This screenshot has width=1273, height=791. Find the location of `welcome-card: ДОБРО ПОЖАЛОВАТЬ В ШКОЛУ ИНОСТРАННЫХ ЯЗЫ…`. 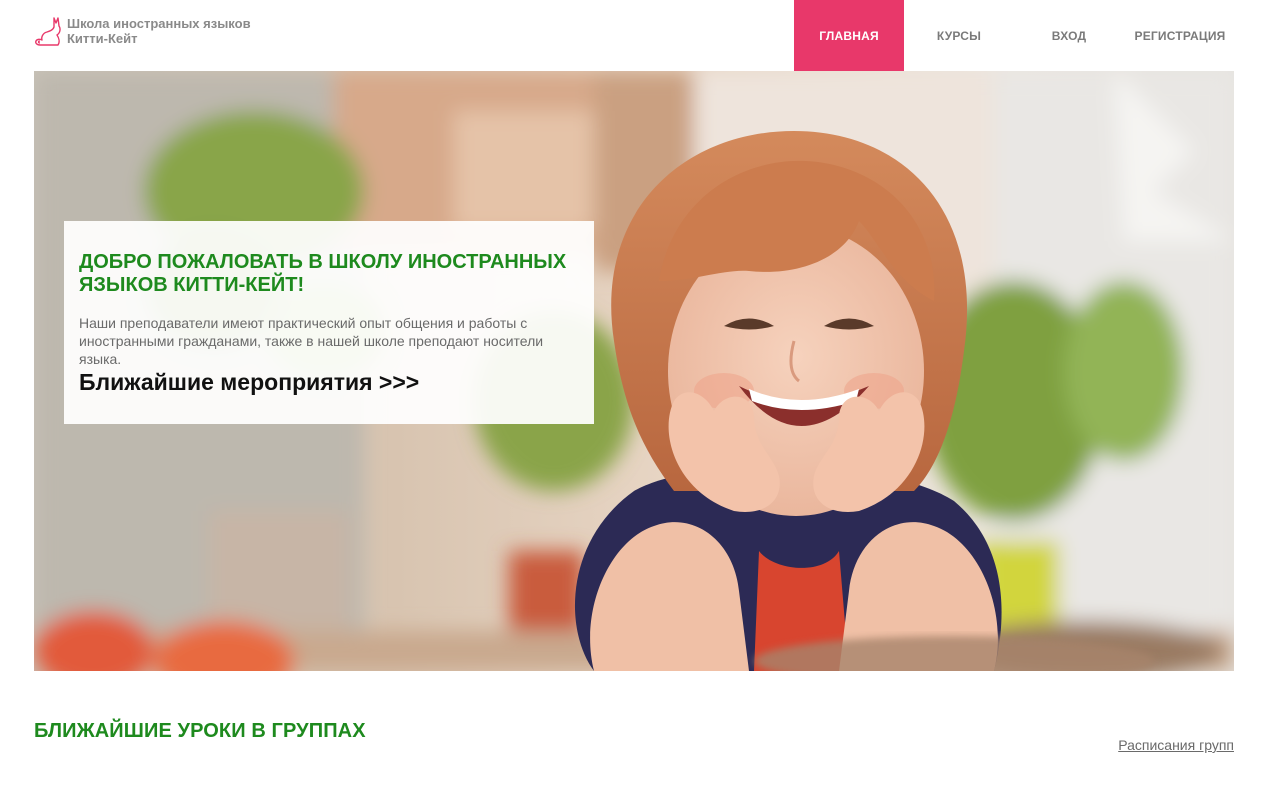

welcome-card: ДОБРО ПОЖАЛОВАТЬ В ШКОЛУ ИНОСТРАННЫХ ЯЗЫ… is located at coordinates (329, 322).